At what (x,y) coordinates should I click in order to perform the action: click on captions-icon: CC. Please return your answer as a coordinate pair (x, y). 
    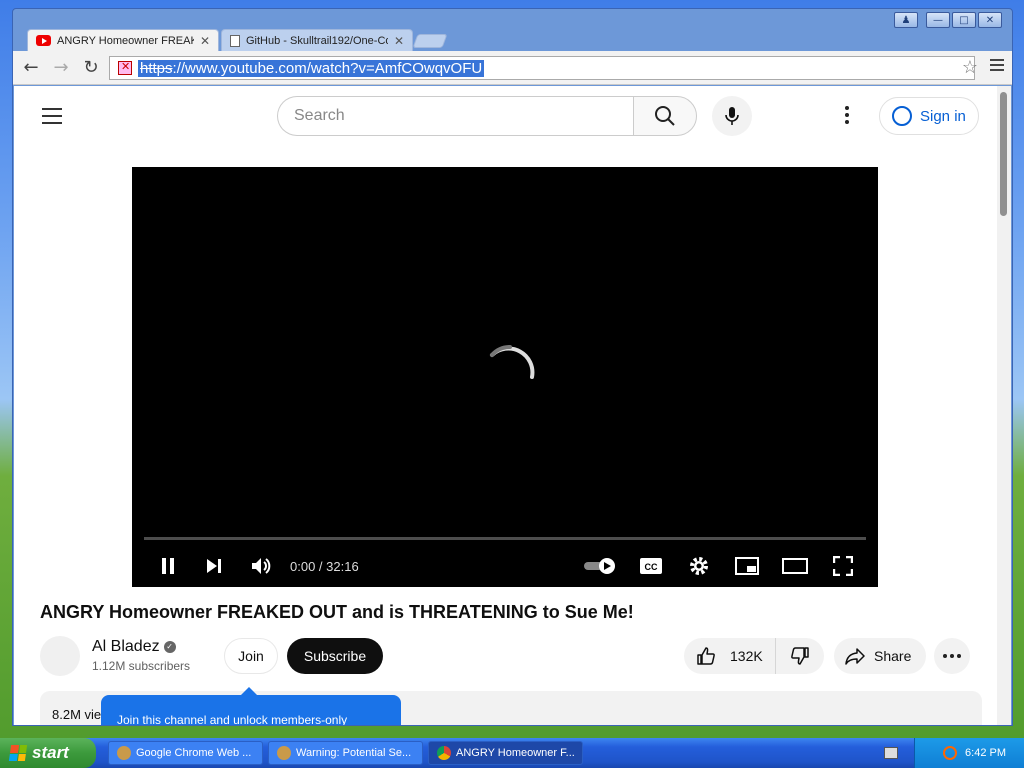
    Looking at the image, I should click on (651, 566).